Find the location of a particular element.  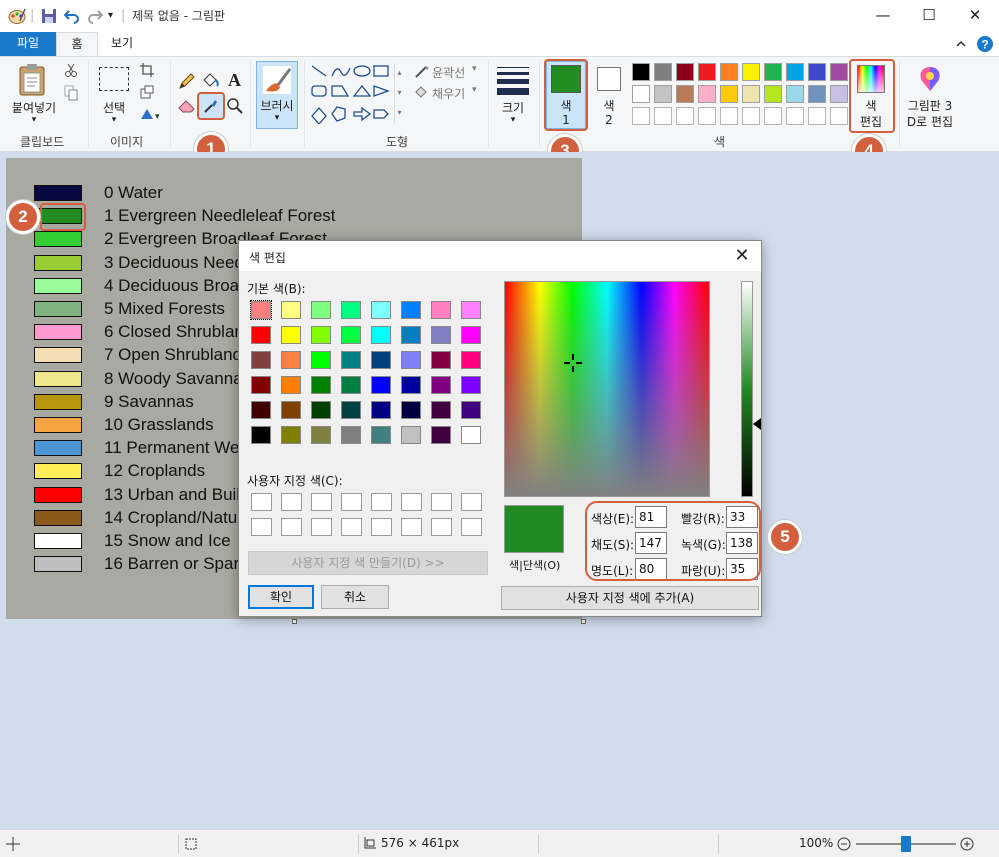

undo-icon is located at coordinates (72, 16).